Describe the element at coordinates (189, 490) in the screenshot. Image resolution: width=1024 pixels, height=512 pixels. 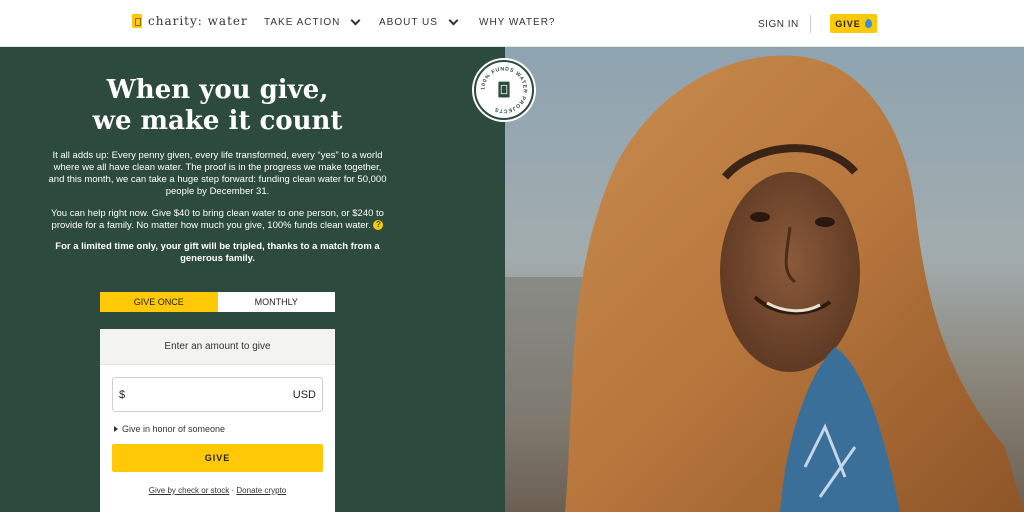
I see `give-by-check-link: Give by check or stock` at that location.